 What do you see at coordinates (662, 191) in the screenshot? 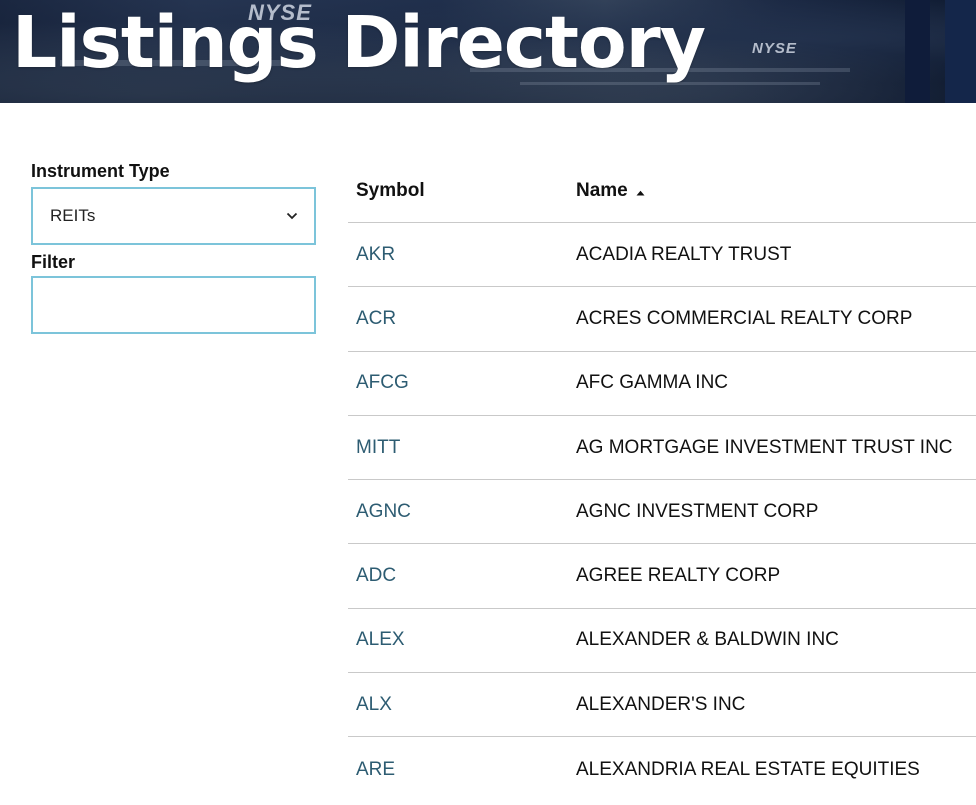
I see `table-header: Symbol Name` at bounding box center [662, 191].